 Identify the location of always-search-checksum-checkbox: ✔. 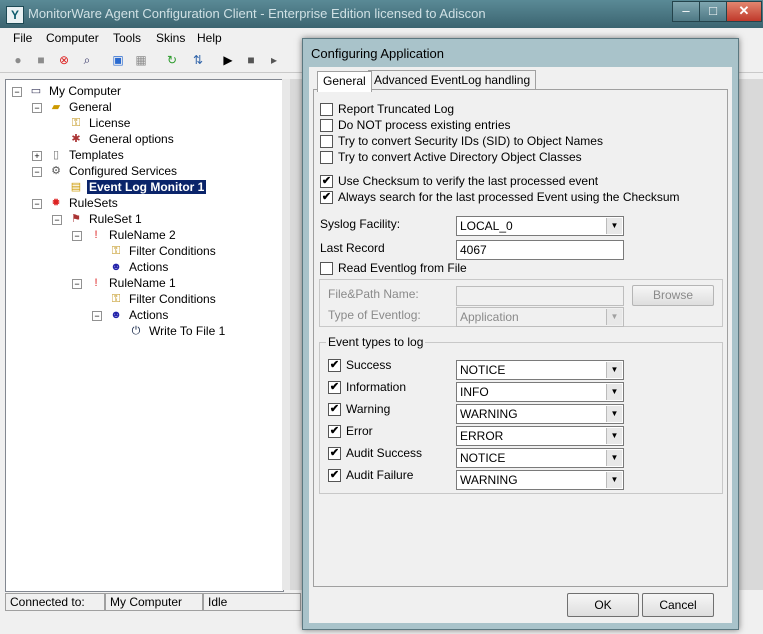
(326, 197).